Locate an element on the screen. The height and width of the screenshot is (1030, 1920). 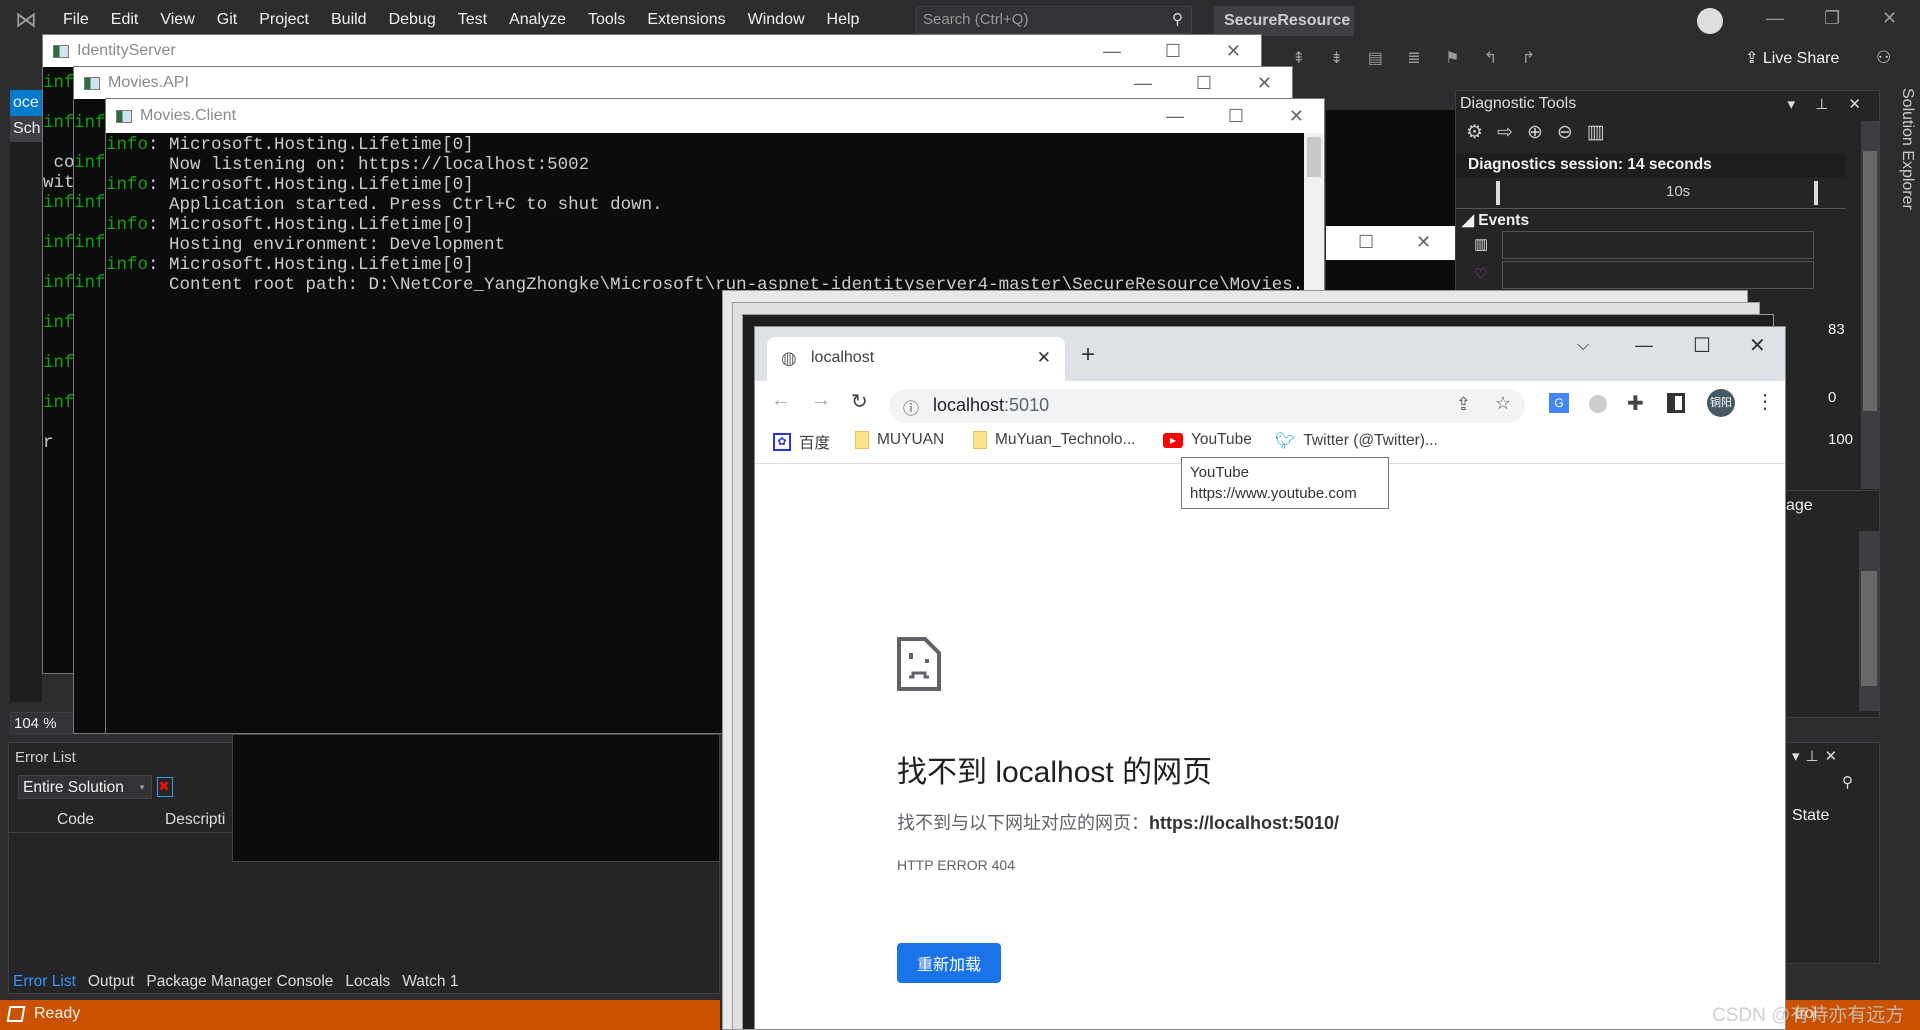
panel-controls: ▾⊥✕ is located at coordinates (1817, 756).